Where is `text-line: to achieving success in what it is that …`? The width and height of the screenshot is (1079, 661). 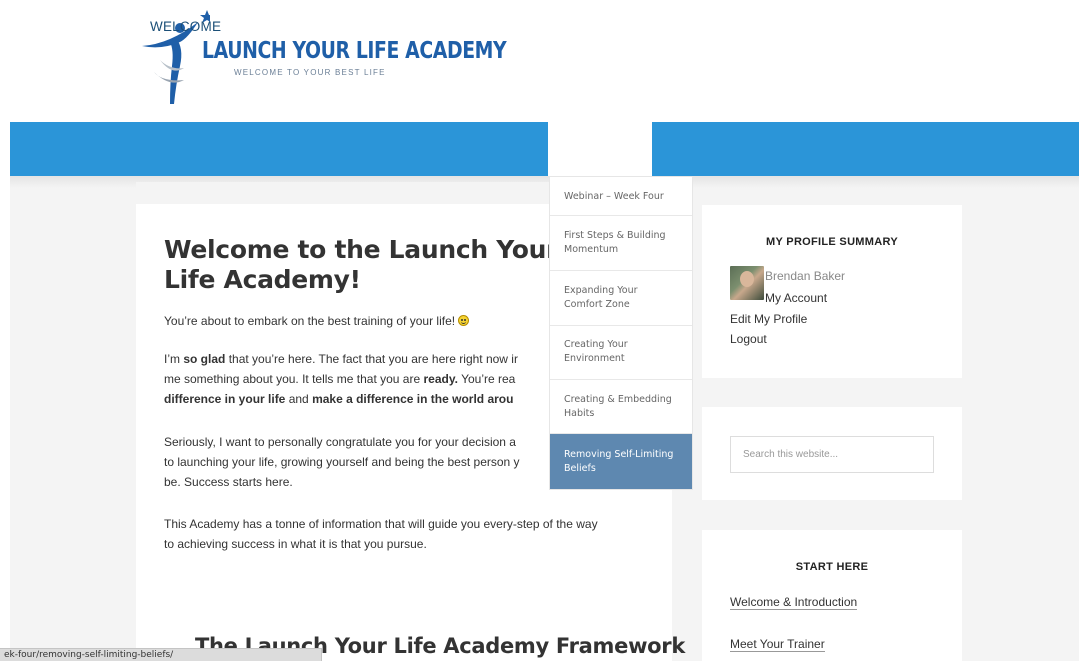
text-line: to achieving success in what it is that … is located at coordinates (295, 544).